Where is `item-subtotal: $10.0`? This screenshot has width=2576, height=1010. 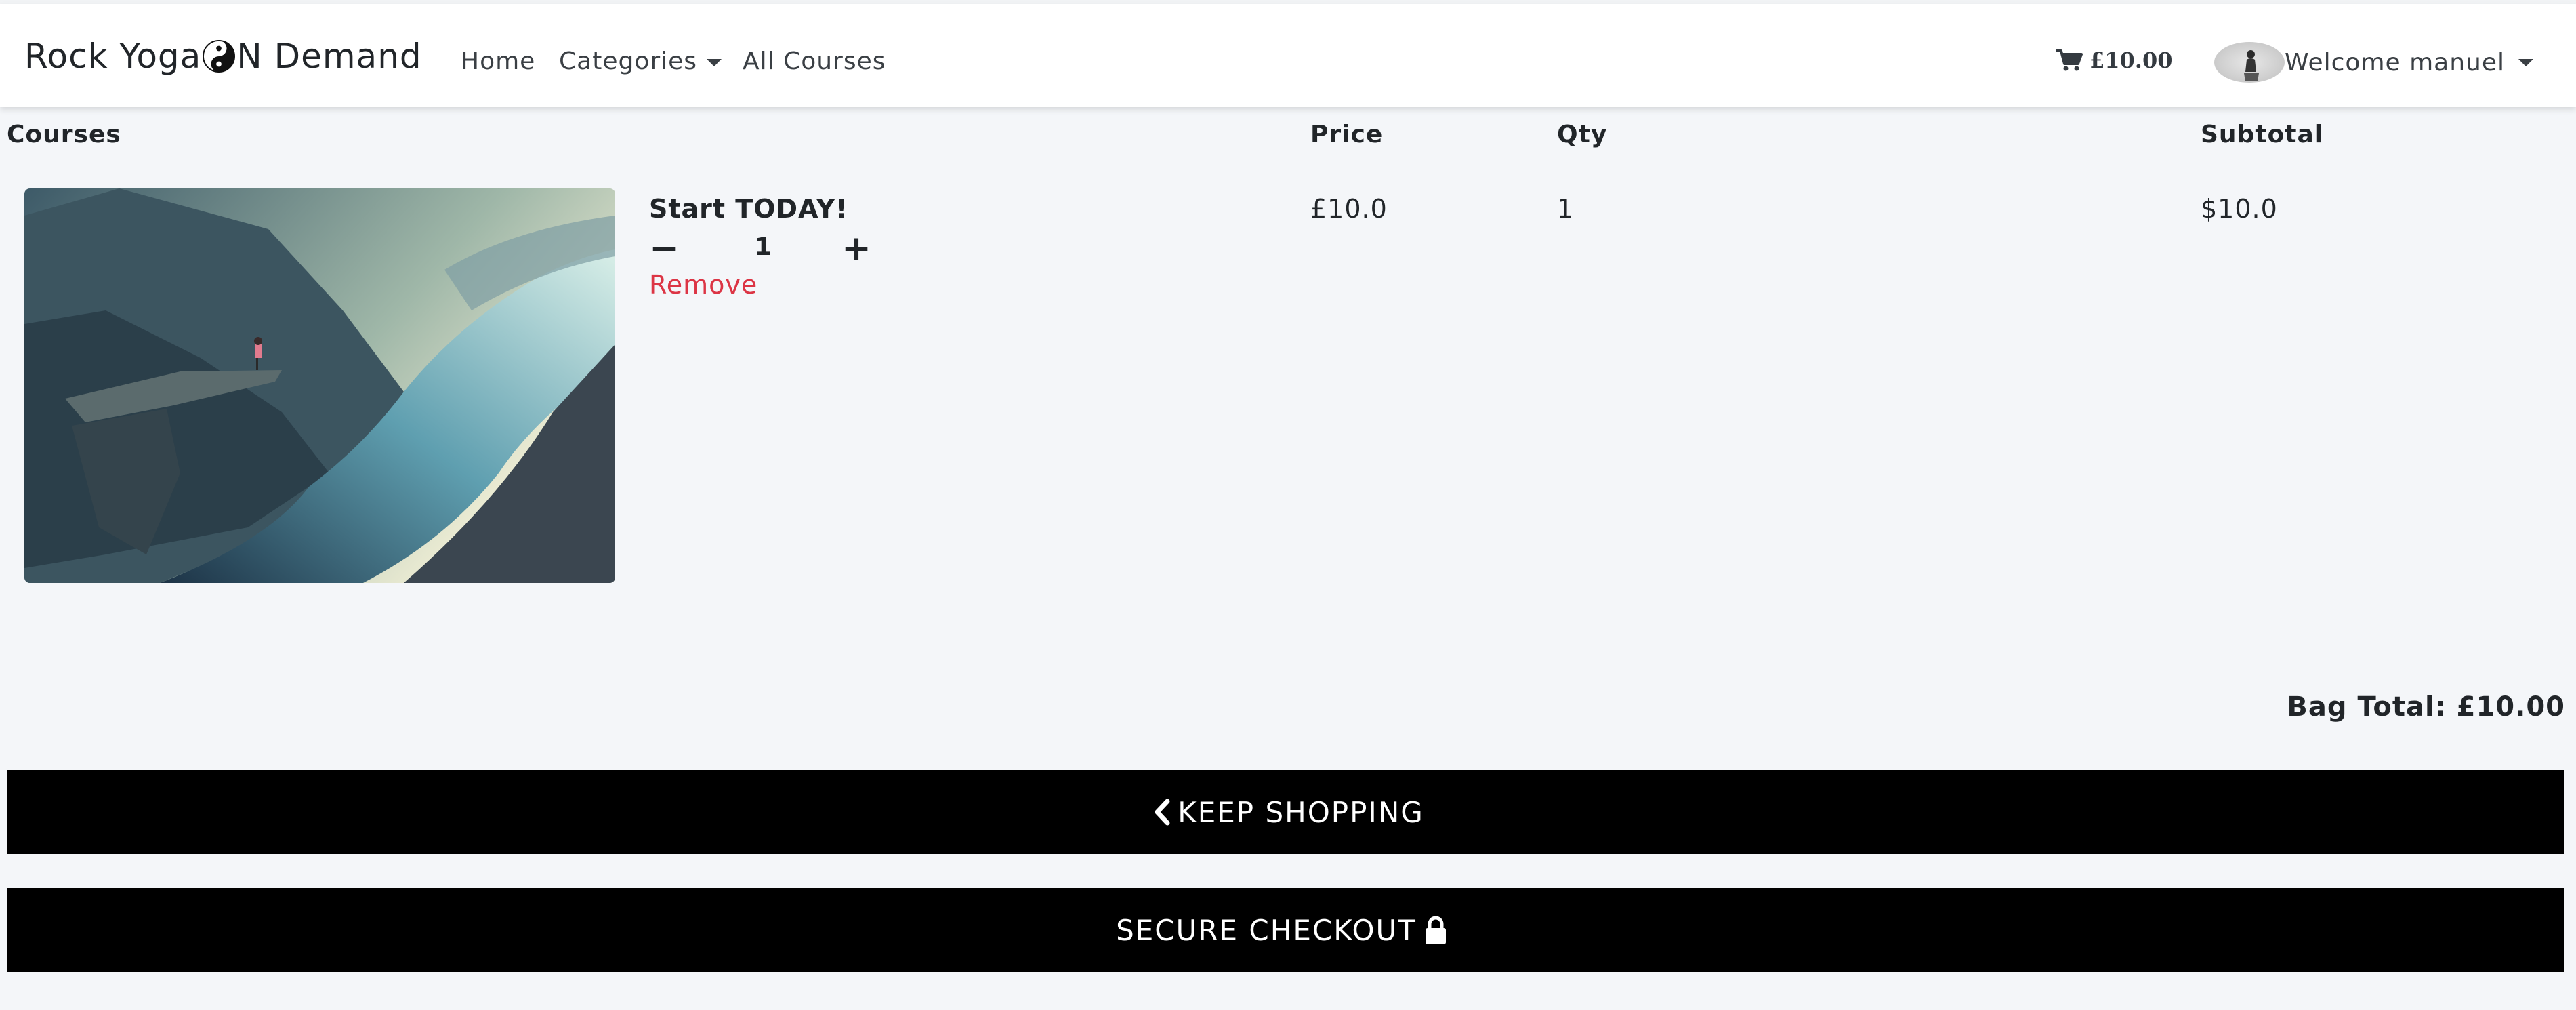
item-subtotal: $10.0 is located at coordinates (2239, 209).